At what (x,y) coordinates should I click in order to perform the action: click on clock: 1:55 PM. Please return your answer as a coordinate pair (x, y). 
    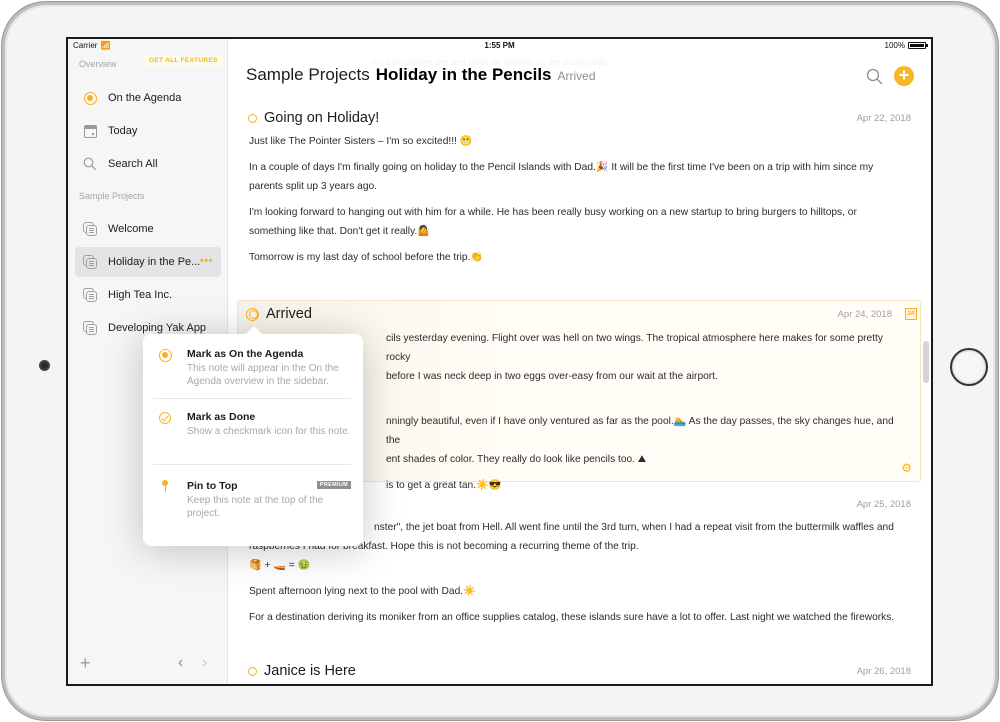
    Looking at the image, I should click on (499, 45).